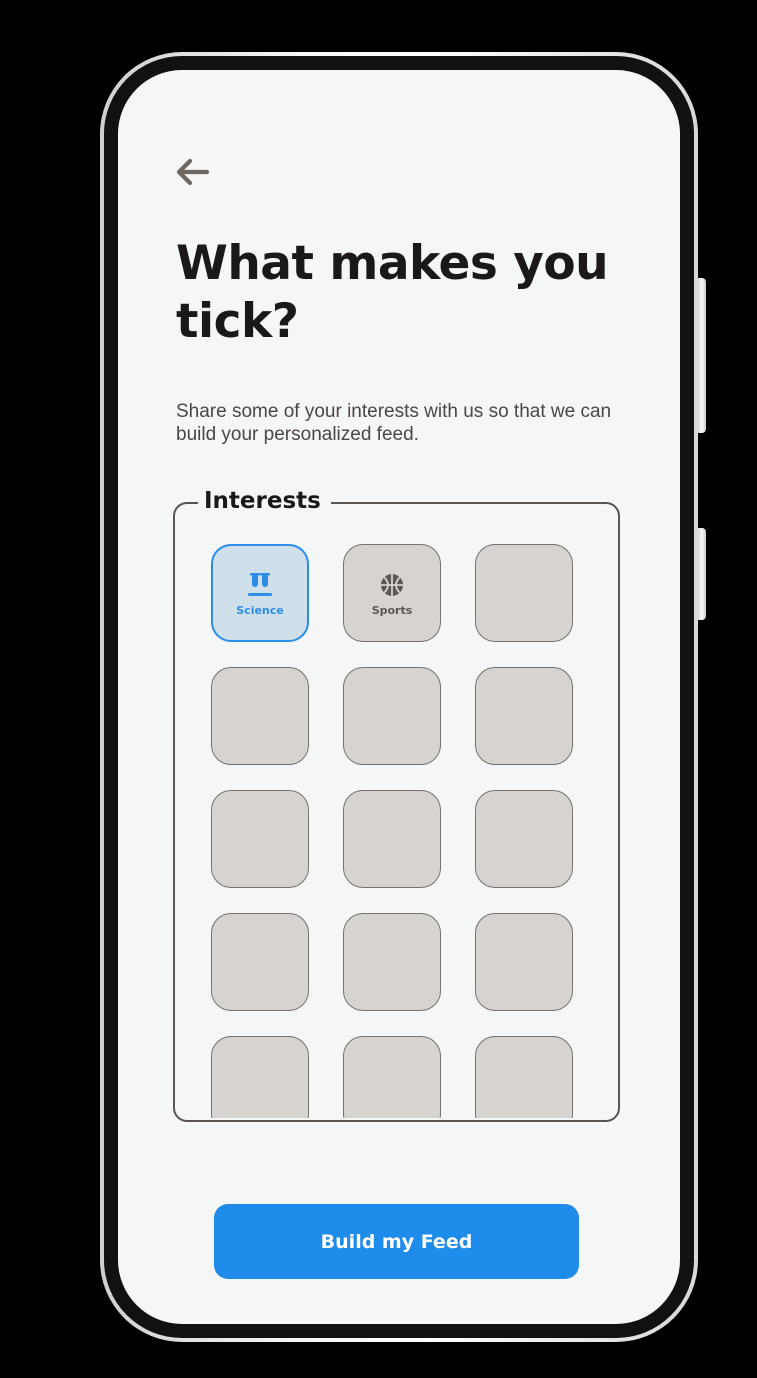 The image size is (757, 1378). I want to click on page-title: What makes you tick?, so click(392, 292).